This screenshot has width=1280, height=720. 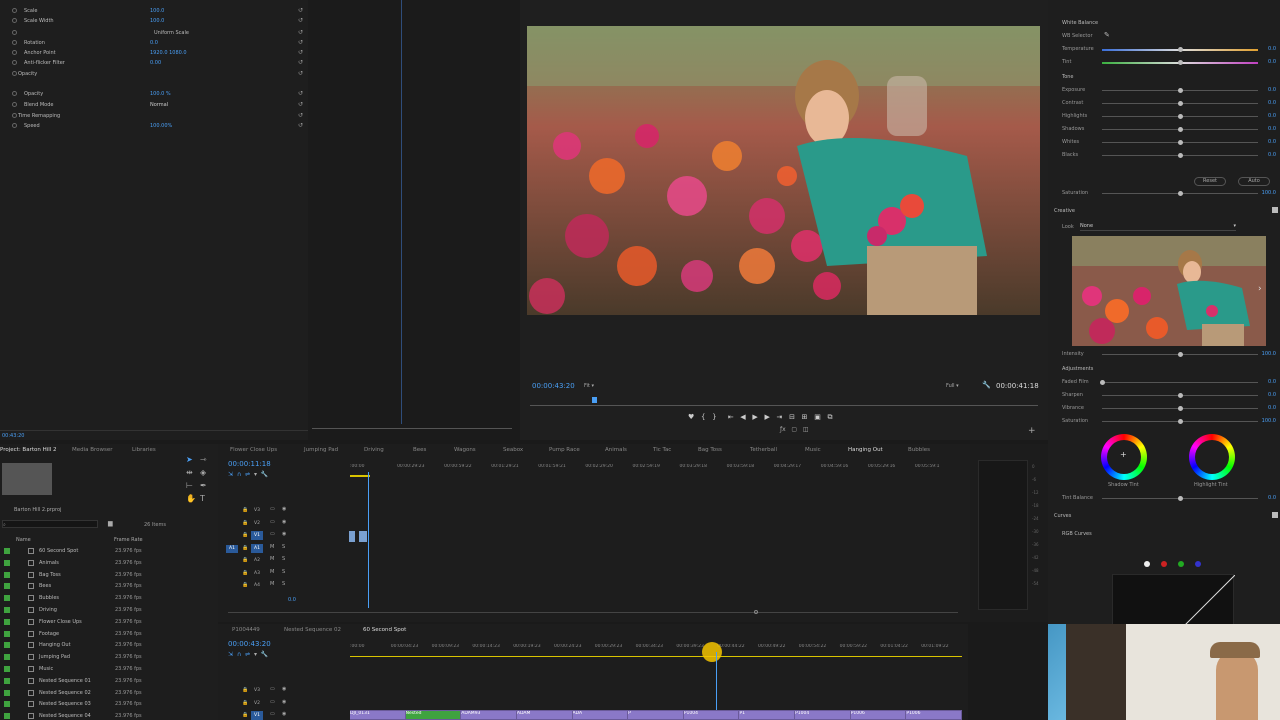 I want to click on ec-row-value: 0.00, so click(x=155, y=63).